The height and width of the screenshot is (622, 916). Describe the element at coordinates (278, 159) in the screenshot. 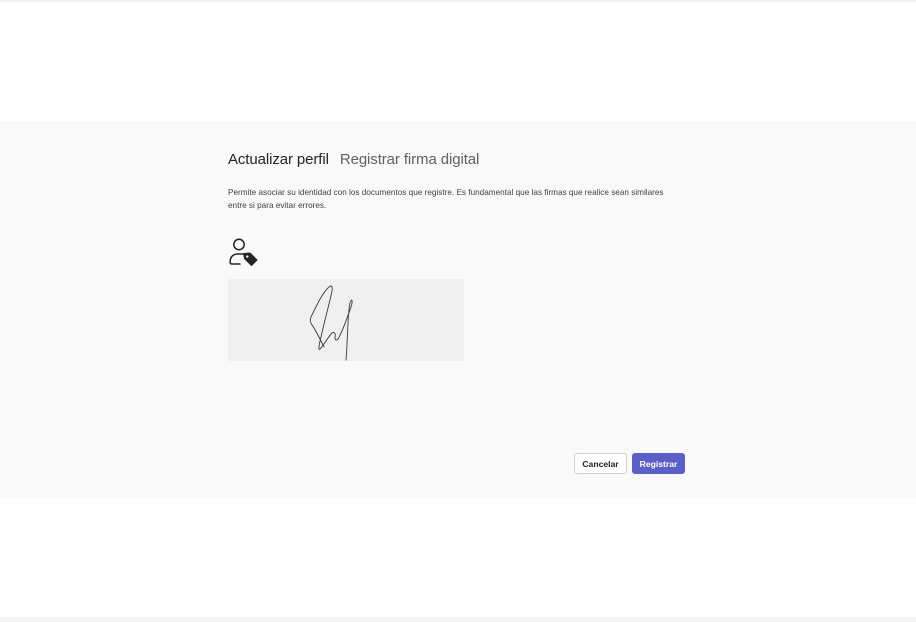

I see `page-title: Actualizar perfil` at that location.